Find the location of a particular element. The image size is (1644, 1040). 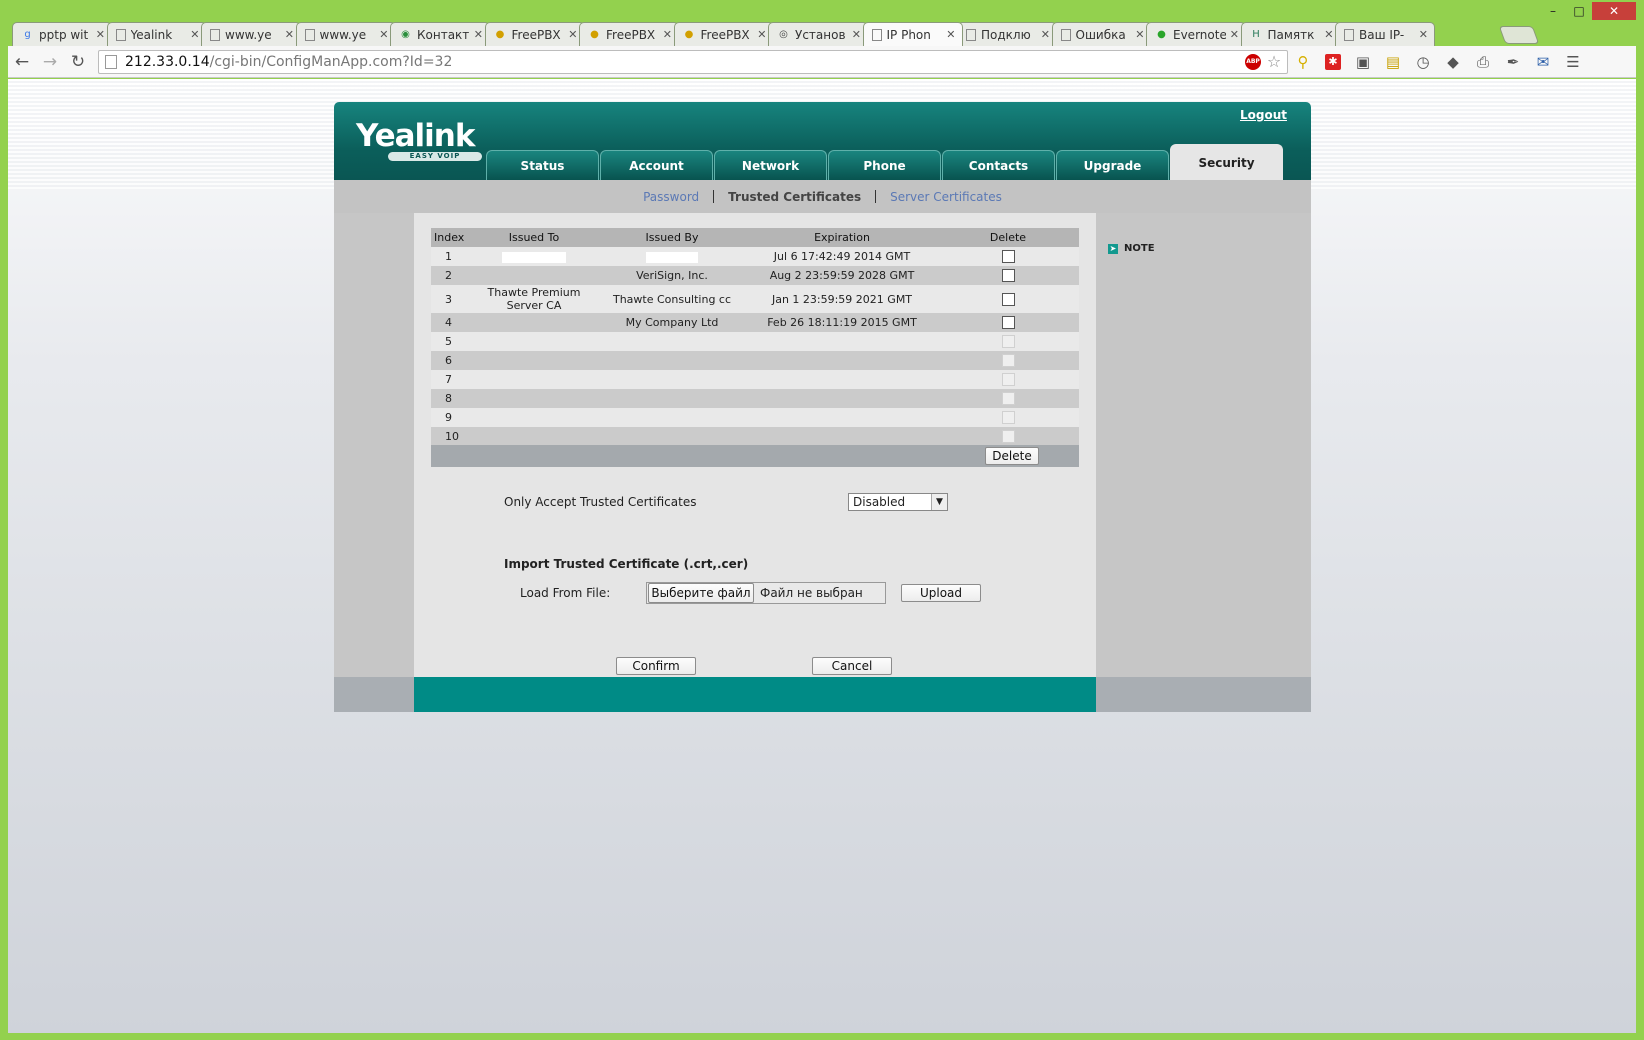

browser-tab: Yealink ✕ is located at coordinates (156, 34).